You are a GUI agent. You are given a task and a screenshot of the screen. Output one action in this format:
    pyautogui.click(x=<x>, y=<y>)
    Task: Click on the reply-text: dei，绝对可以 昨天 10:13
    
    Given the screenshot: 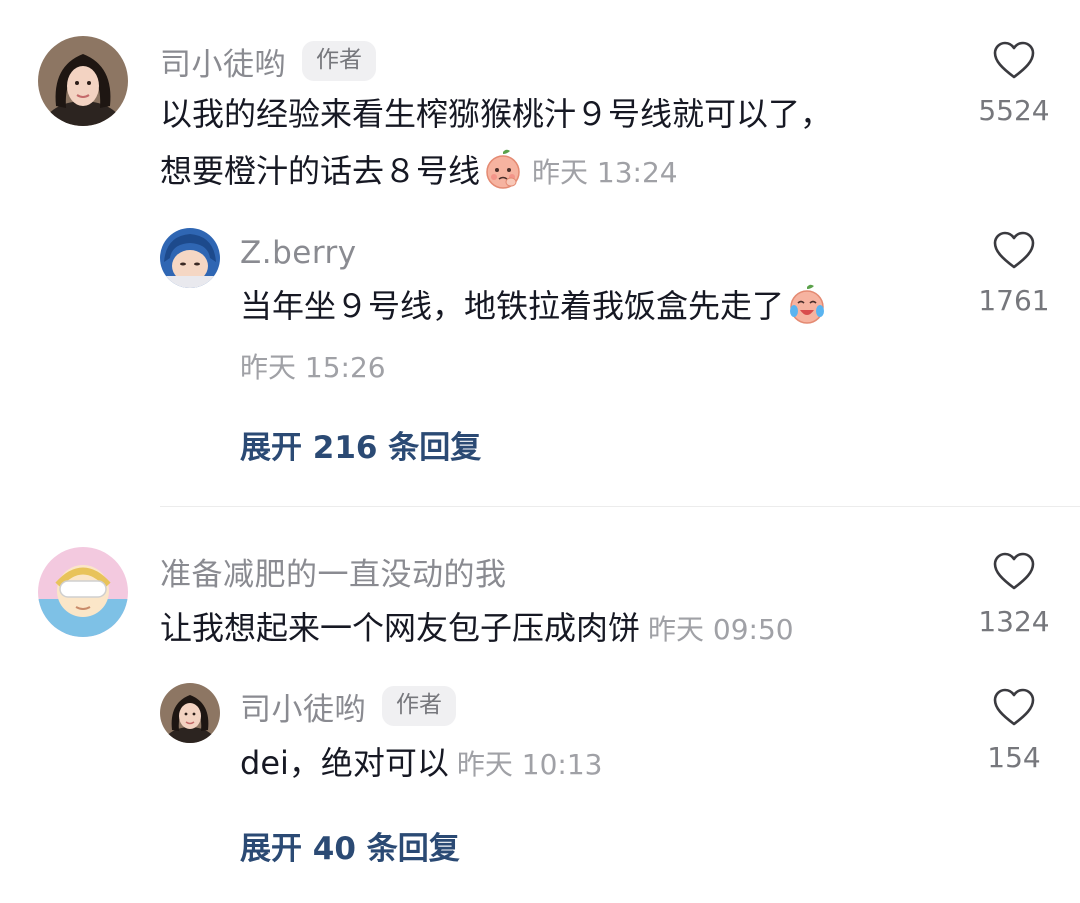 What is the action you would take?
    pyautogui.click(x=421, y=764)
    